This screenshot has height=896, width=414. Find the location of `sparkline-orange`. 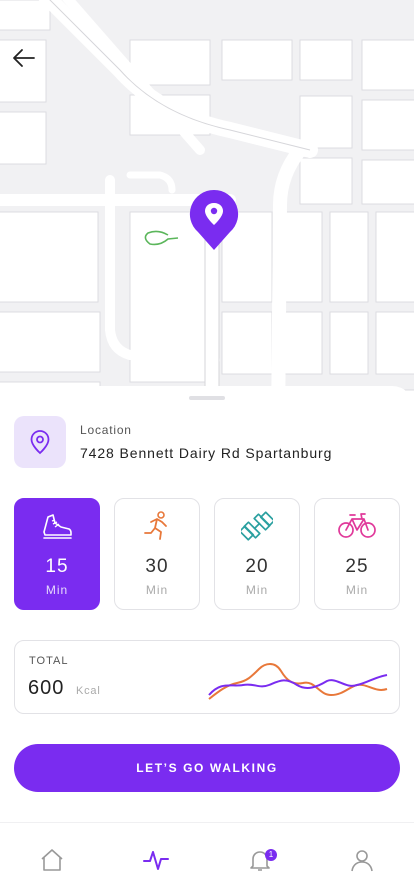

sparkline-orange is located at coordinates (298, 681).